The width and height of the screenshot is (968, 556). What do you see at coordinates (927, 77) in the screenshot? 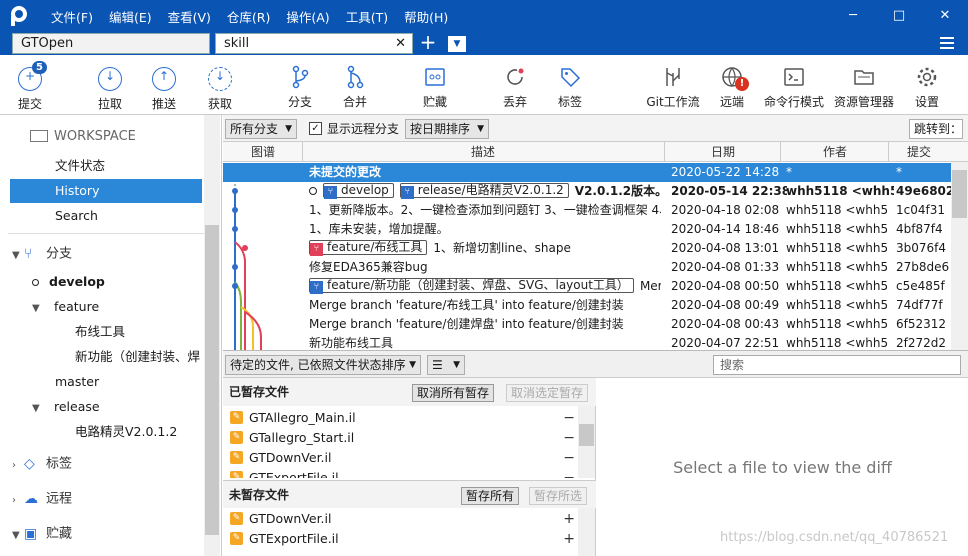
I see `gear-icon` at bounding box center [927, 77].